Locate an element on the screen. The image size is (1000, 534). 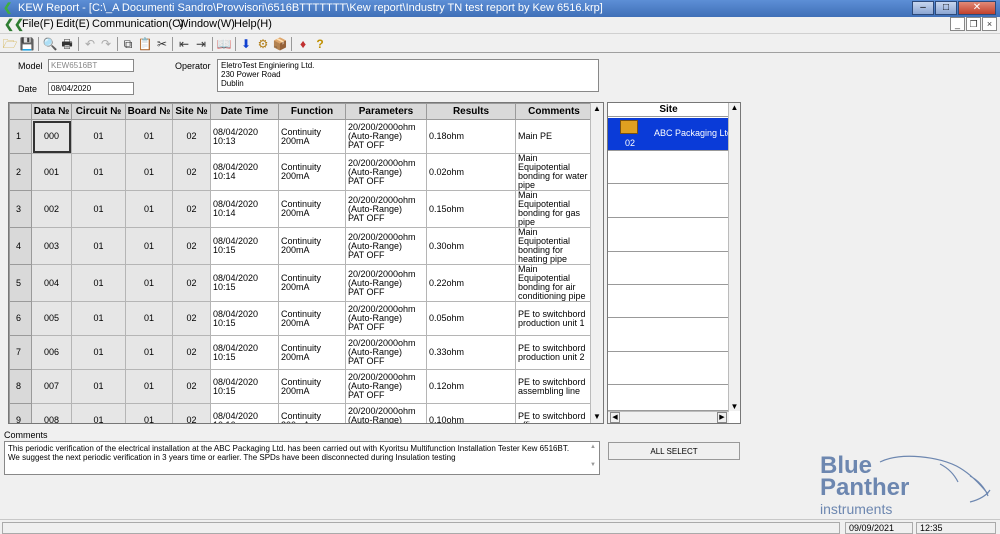
row-number: 3 is located at coordinates (20, 209).